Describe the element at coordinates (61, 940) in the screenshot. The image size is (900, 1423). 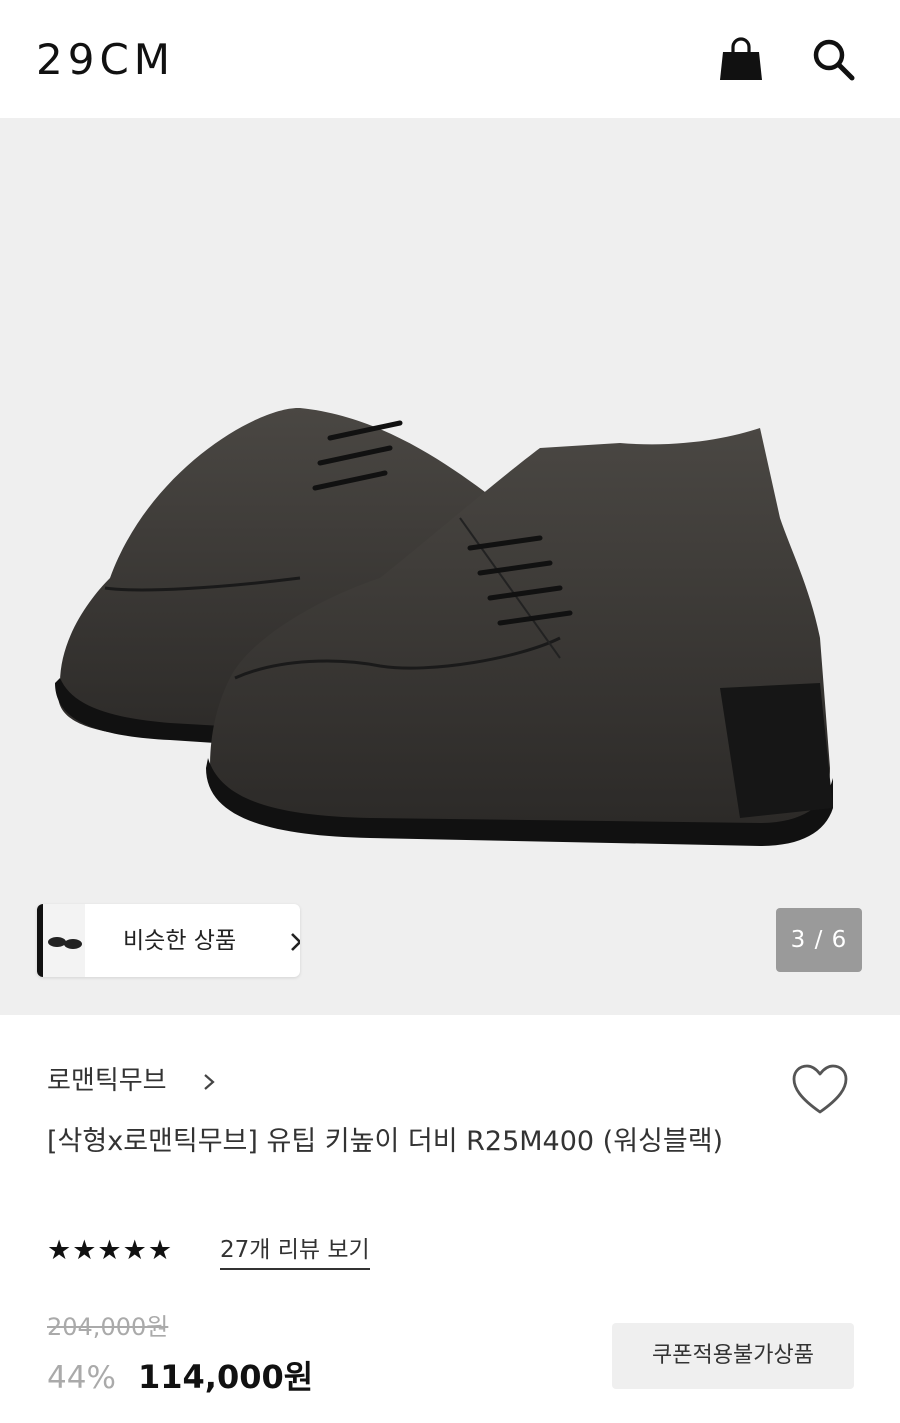
I see `similar-product-thumbnail` at that location.